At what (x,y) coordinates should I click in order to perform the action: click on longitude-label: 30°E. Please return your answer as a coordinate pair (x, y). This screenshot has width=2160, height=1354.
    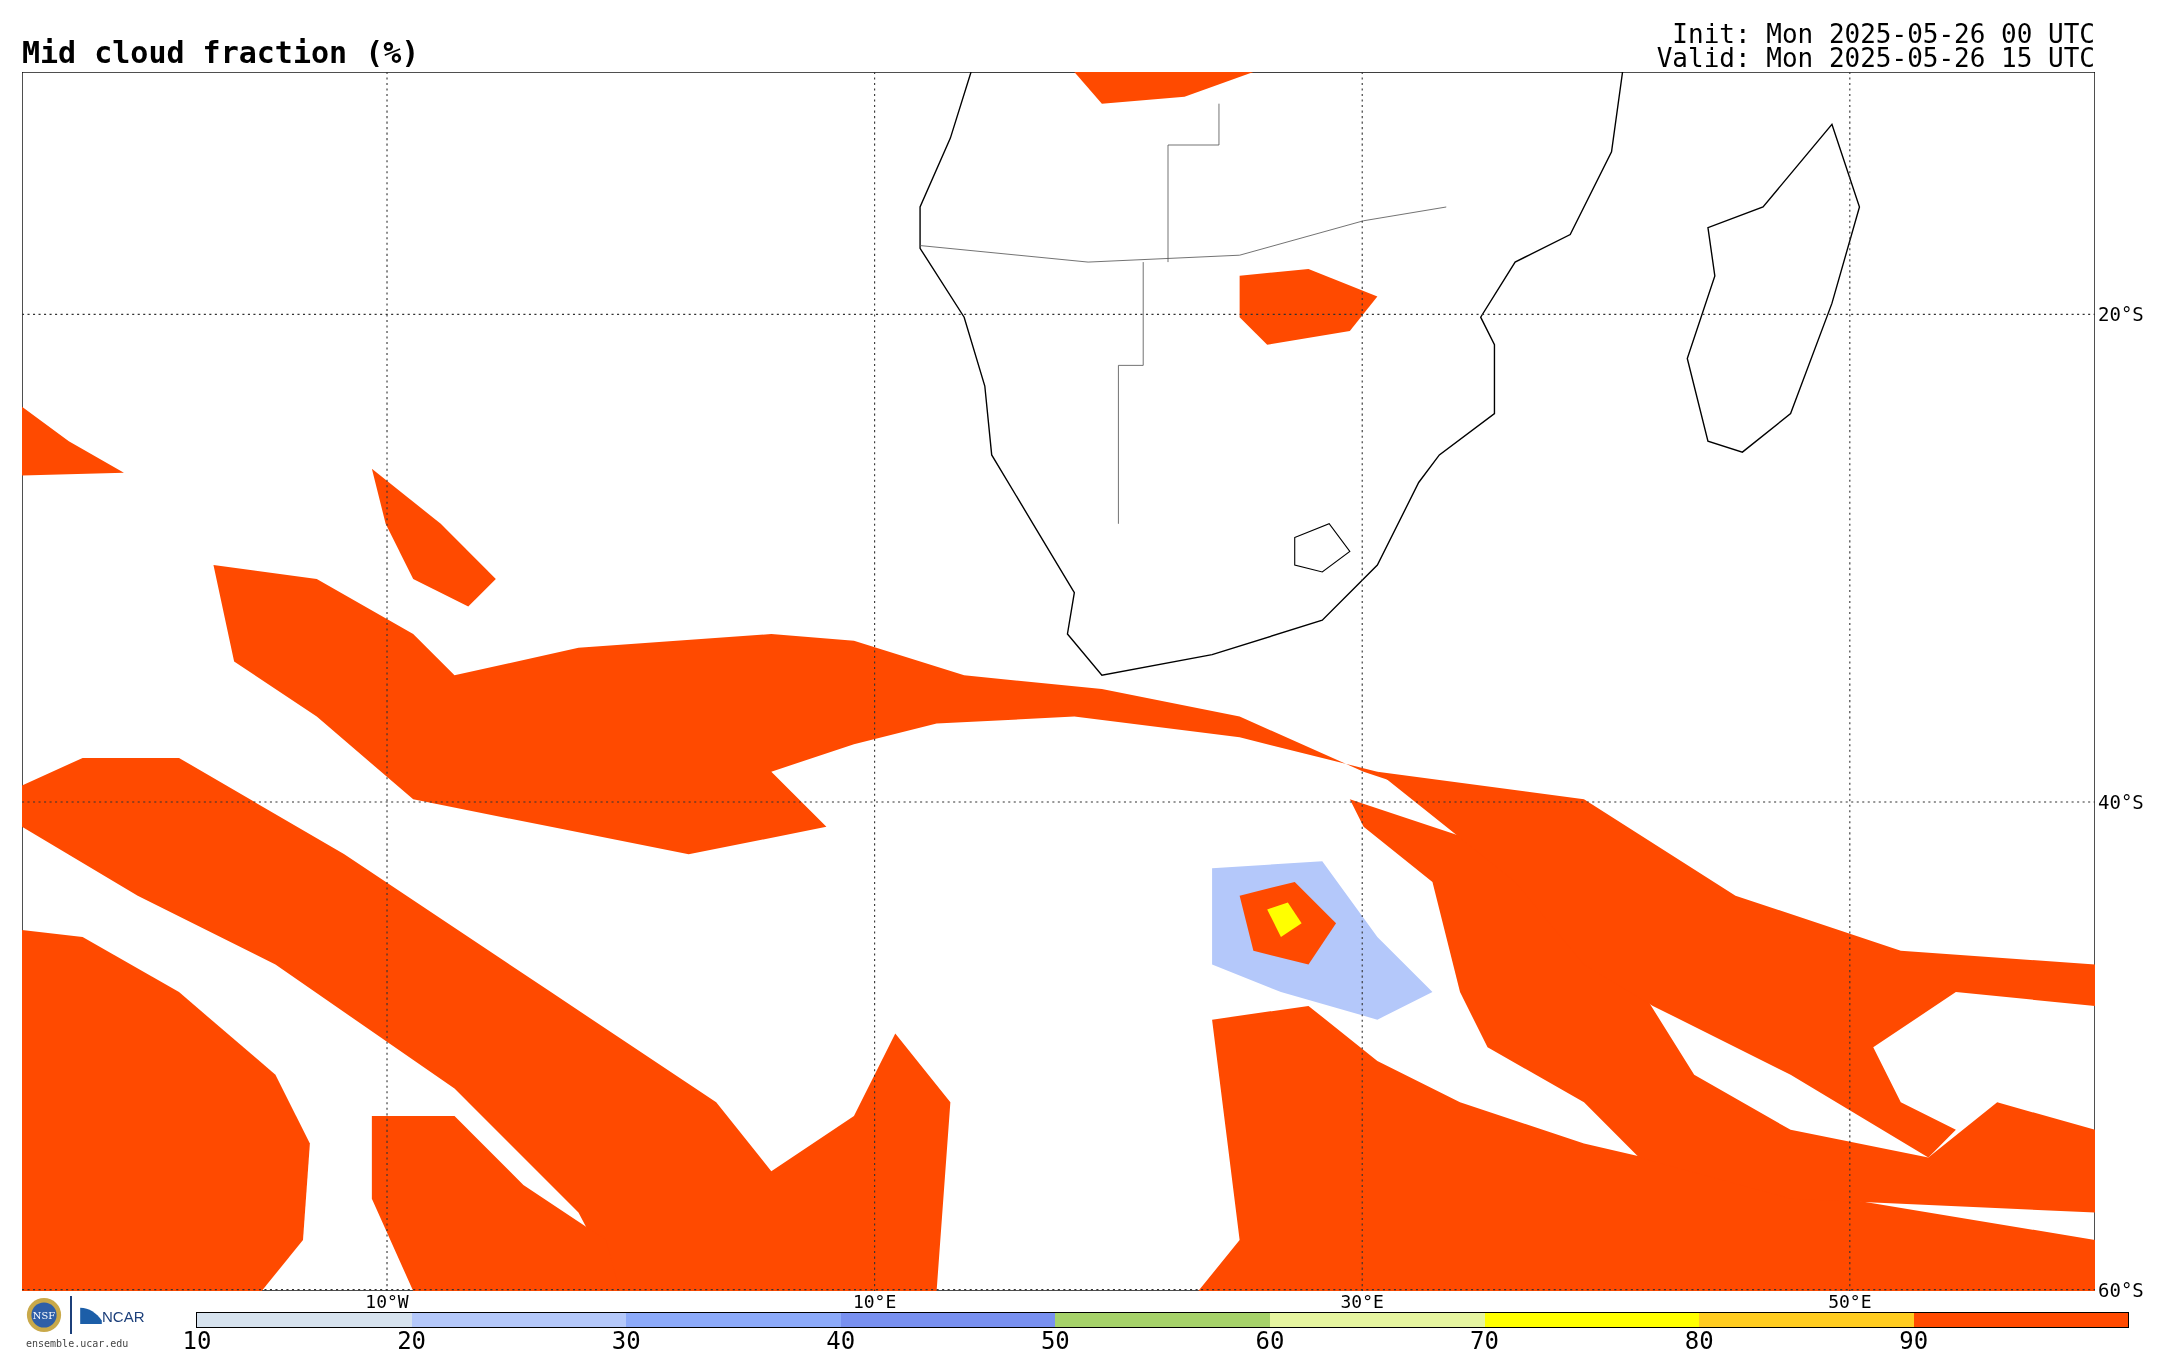
    Looking at the image, I should click on (1362, 1302).